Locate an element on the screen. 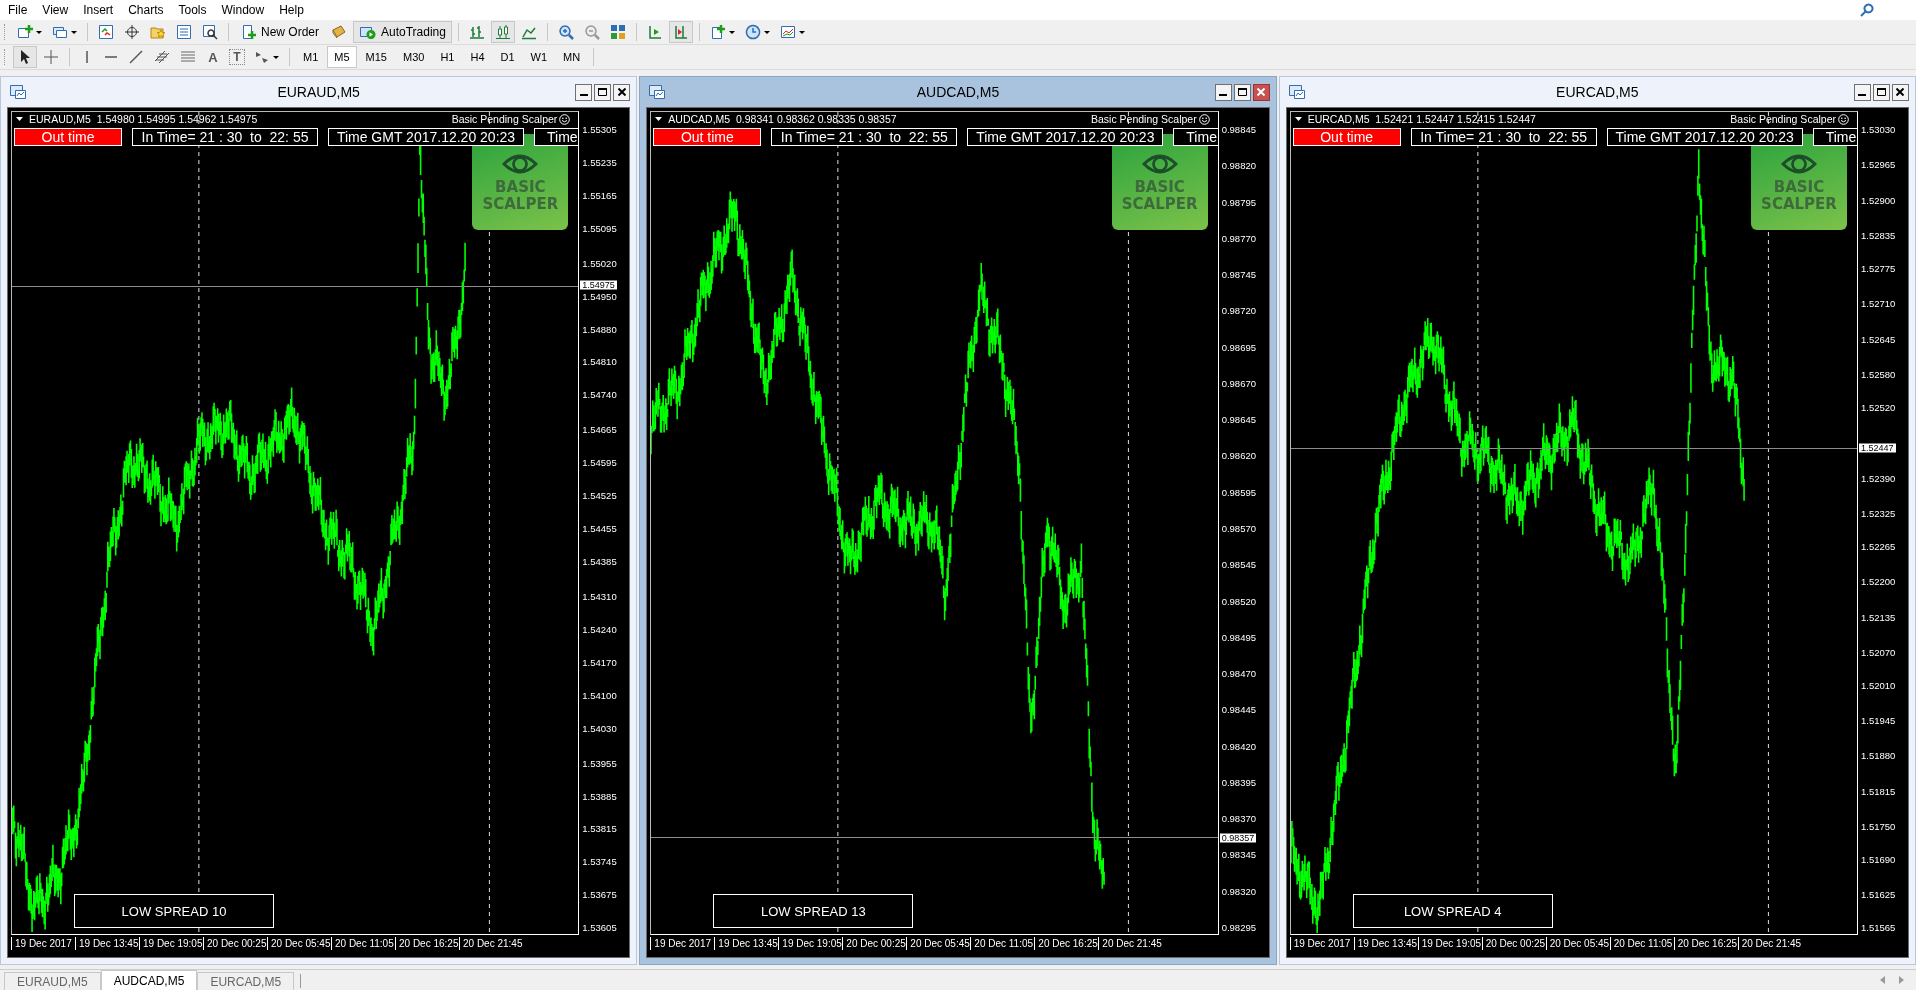 This screenshot has height=990, width=1916. price-tick-label: 1.52965 is located at coordinates (1878, 165).